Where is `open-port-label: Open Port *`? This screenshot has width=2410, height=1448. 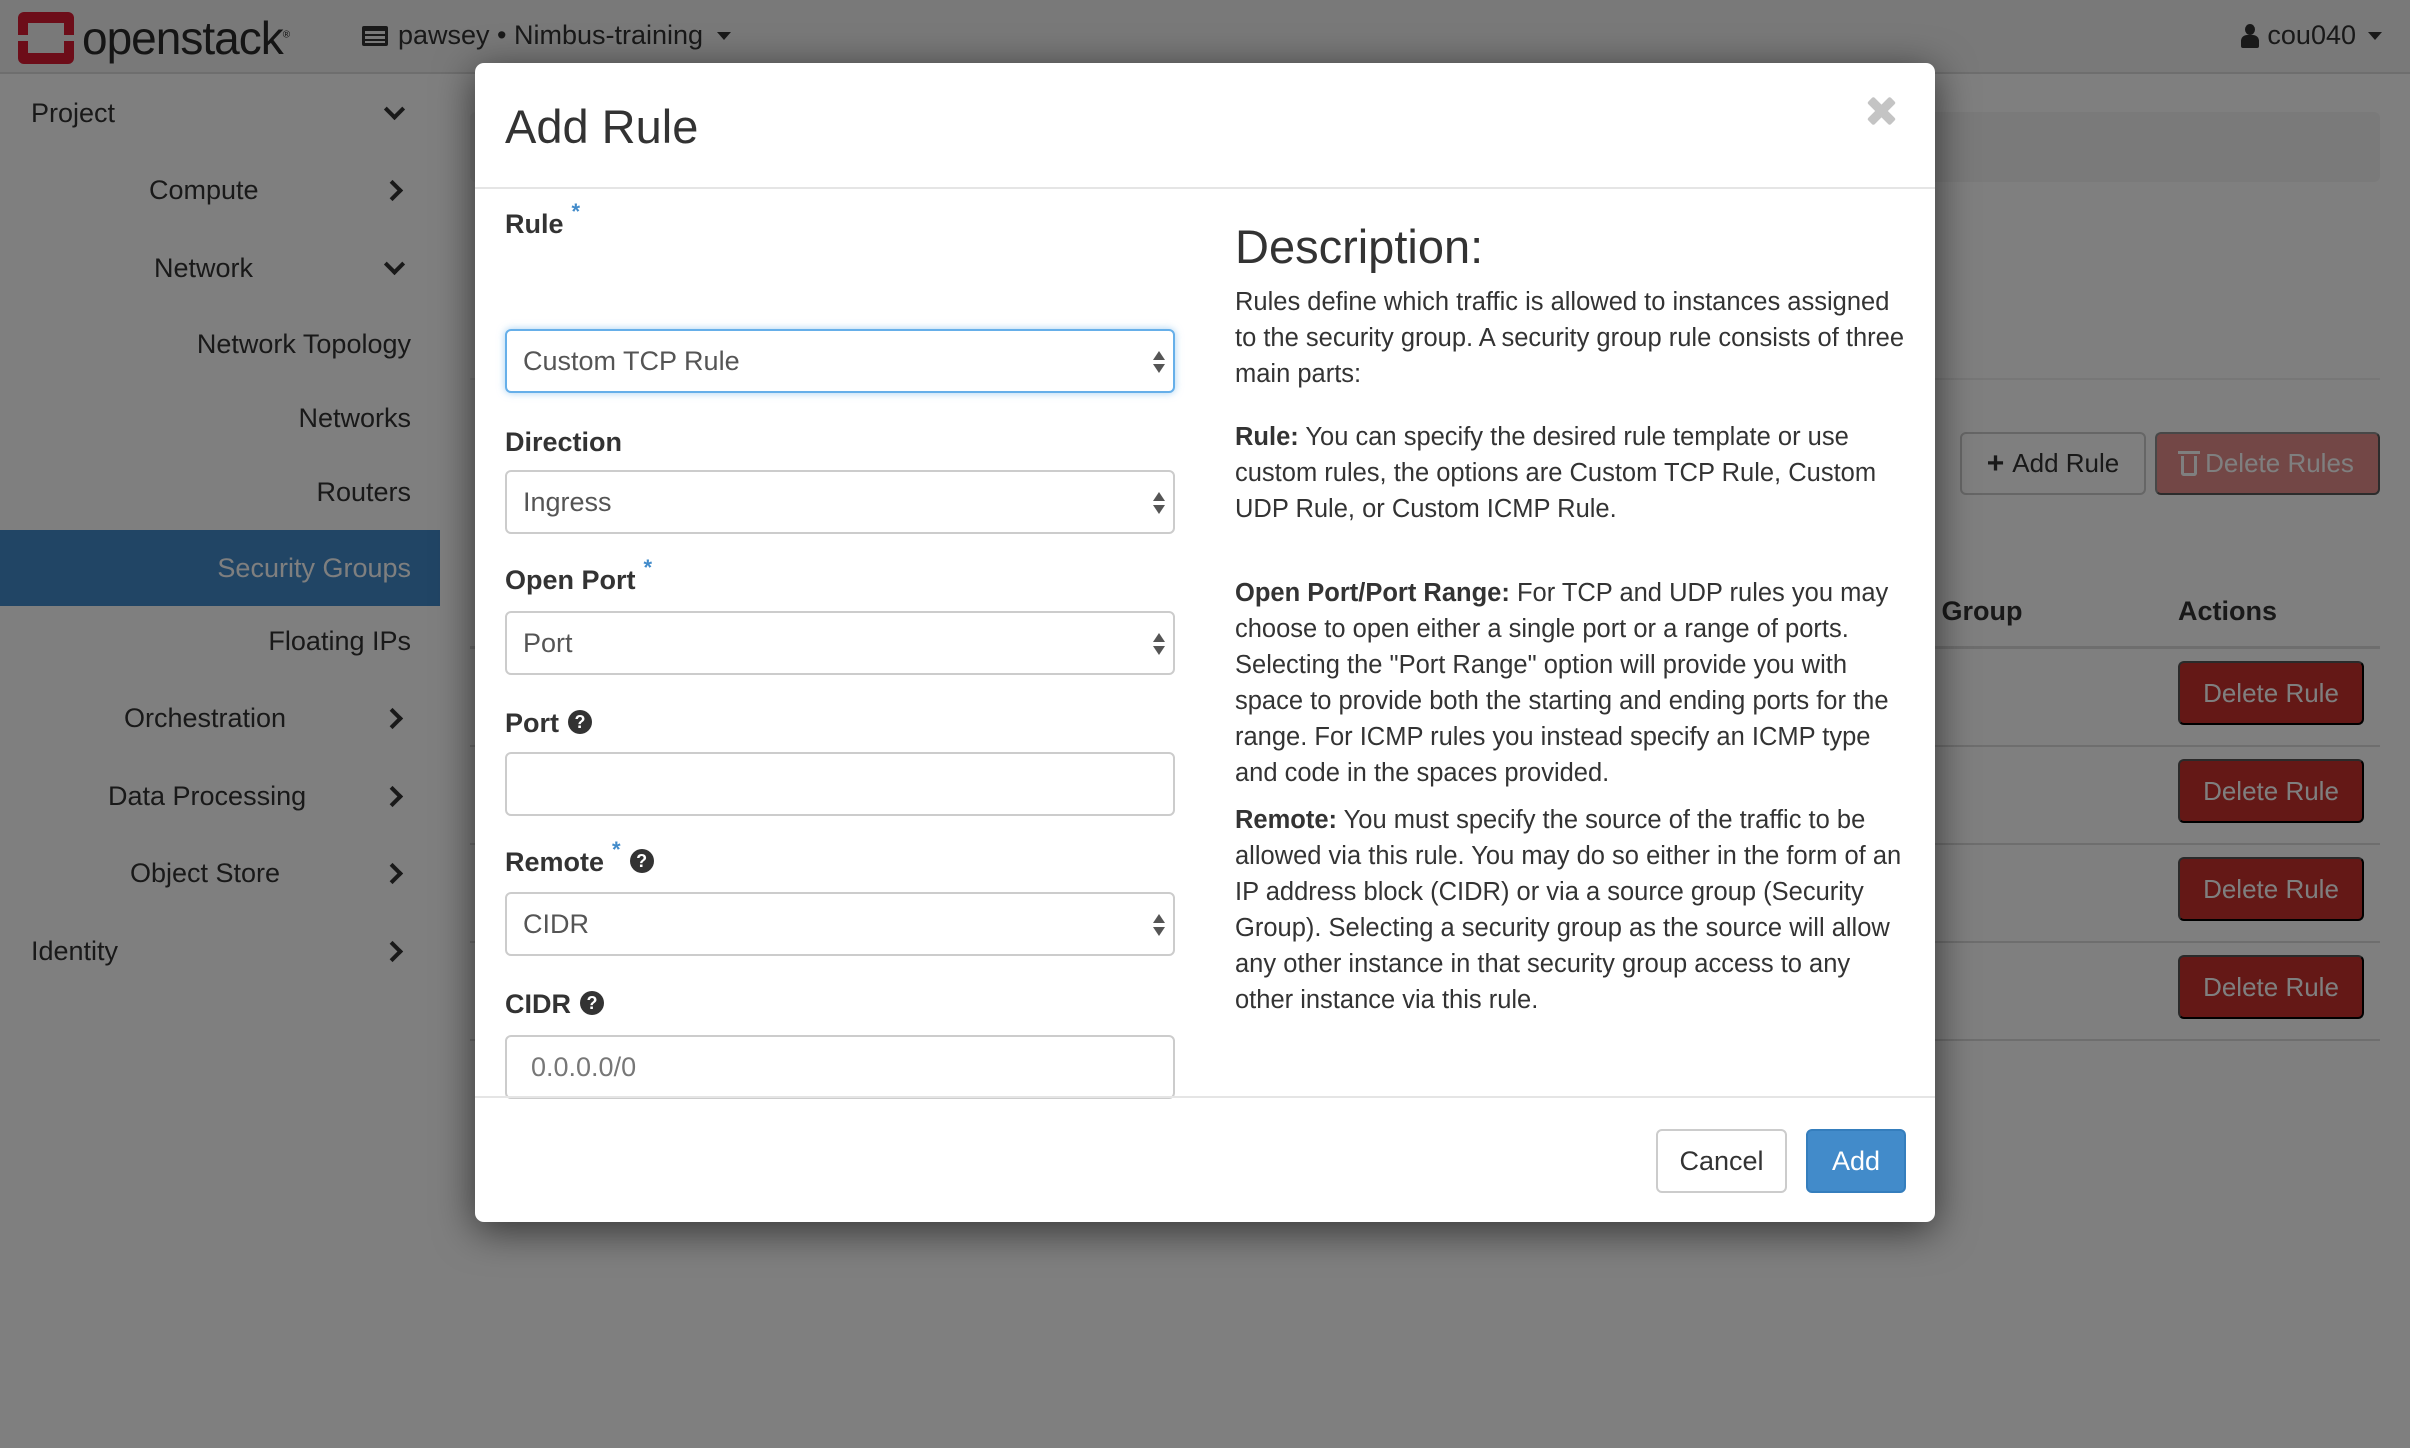
open-port-label: Open Port * is located at coordinates (579, 575).